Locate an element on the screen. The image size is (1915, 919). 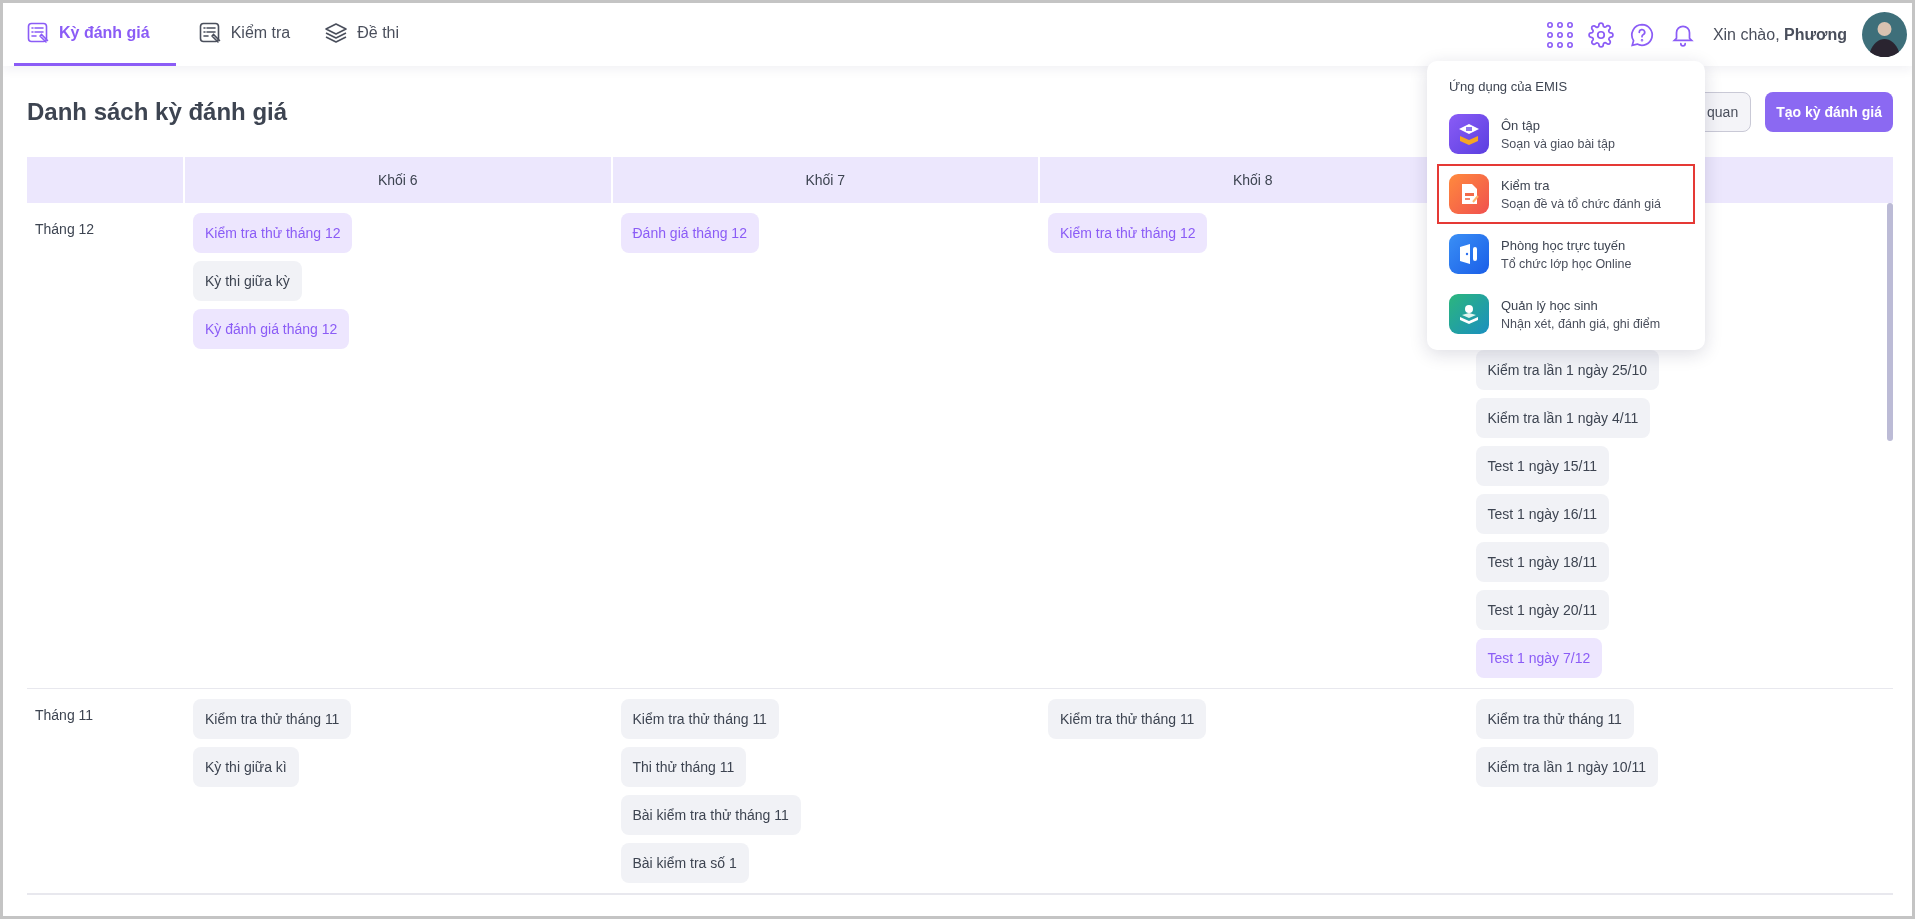
app-name: Kiểm tra is located at coordinates (1526, 185).